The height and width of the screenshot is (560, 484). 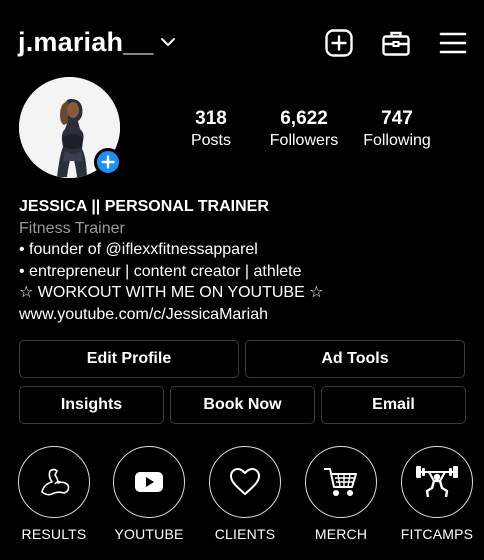 I want to click on following-count: 747, so click(x=397, y=118).